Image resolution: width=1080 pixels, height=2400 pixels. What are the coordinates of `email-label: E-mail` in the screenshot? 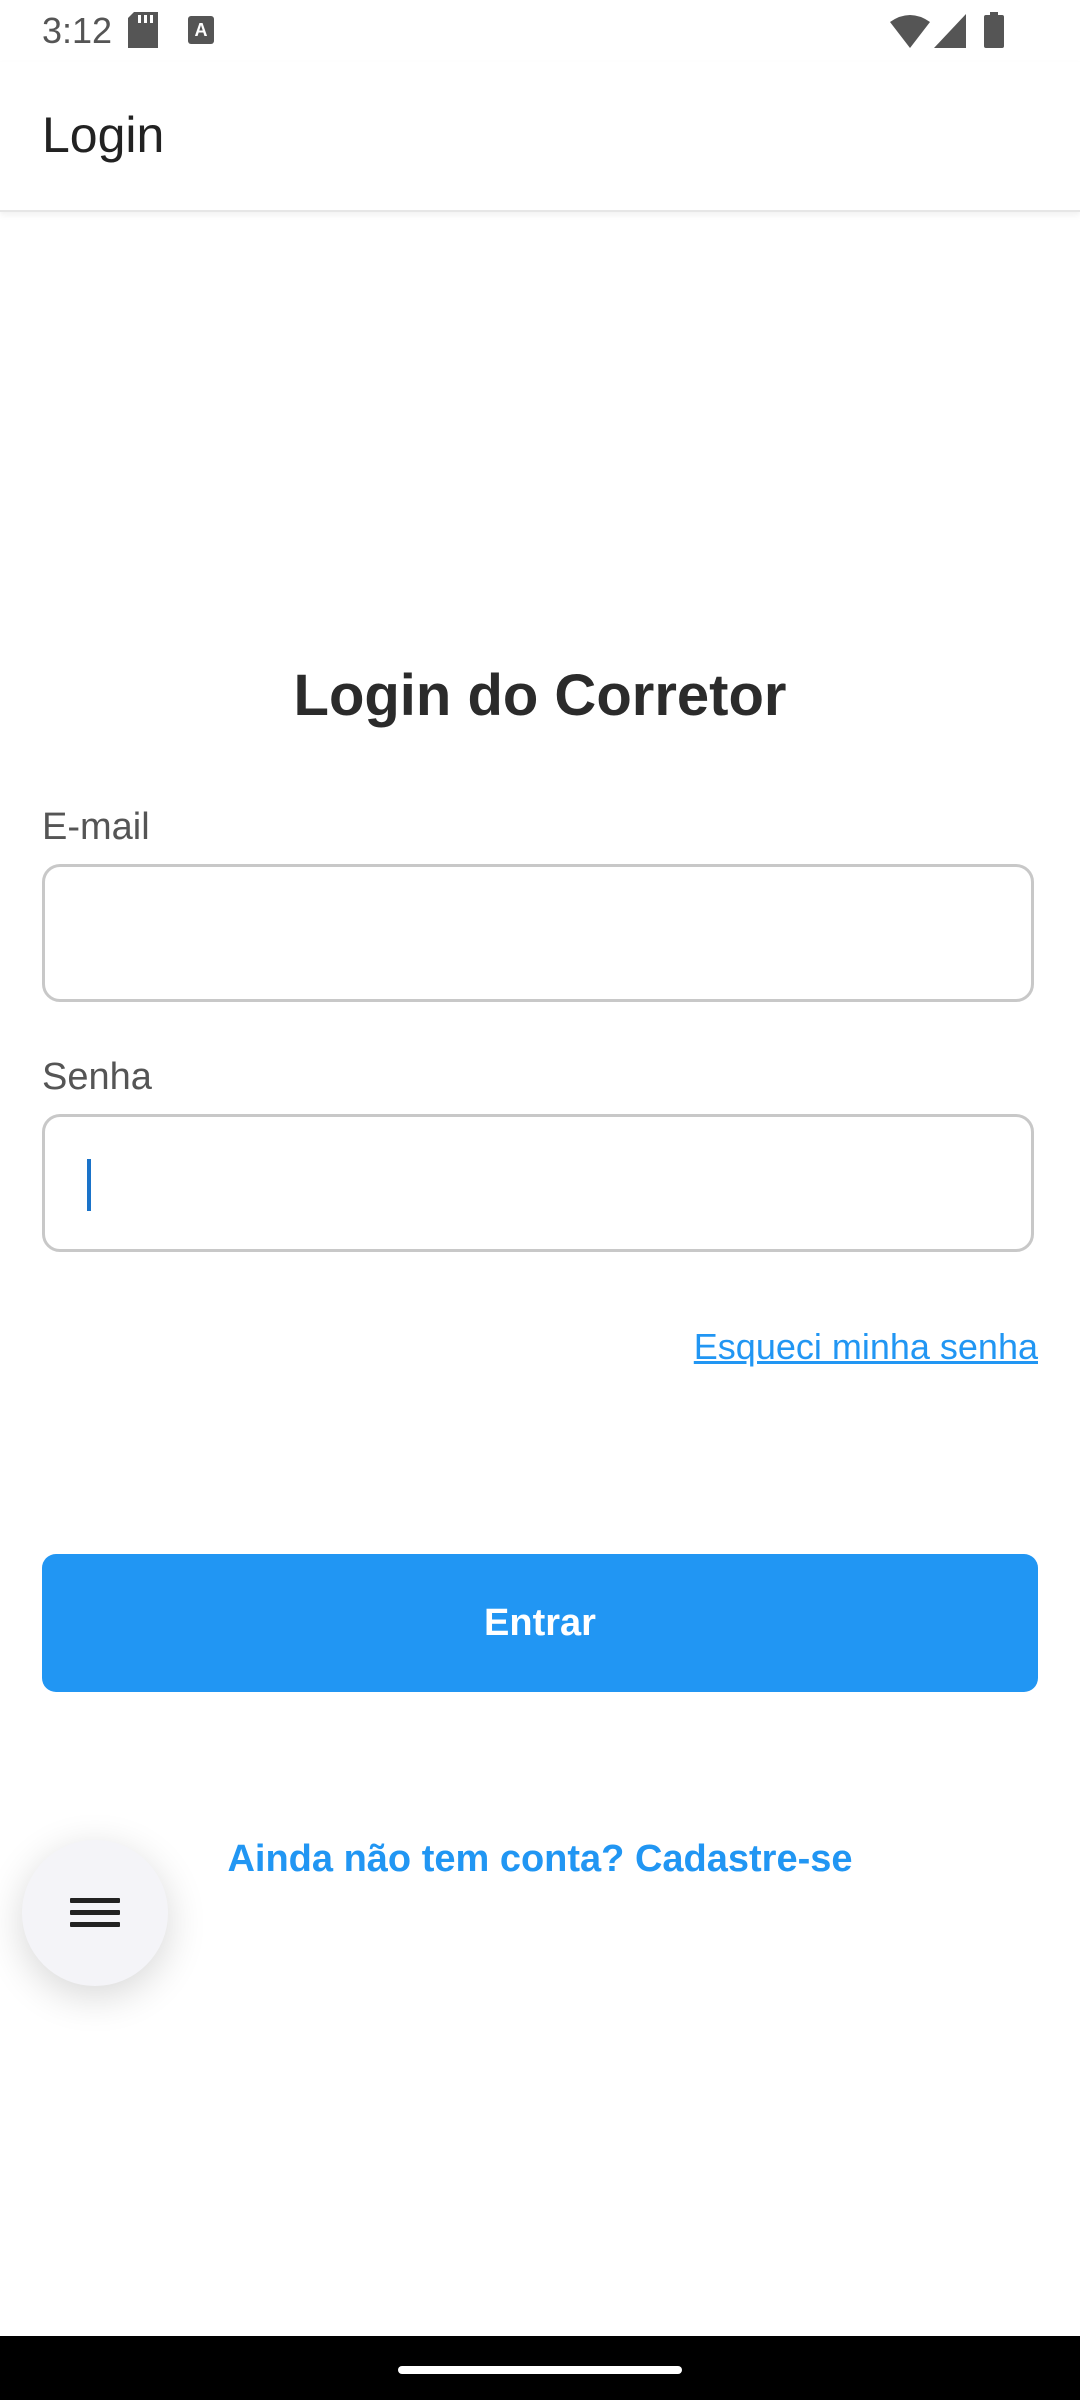 It's located at (96, 827).